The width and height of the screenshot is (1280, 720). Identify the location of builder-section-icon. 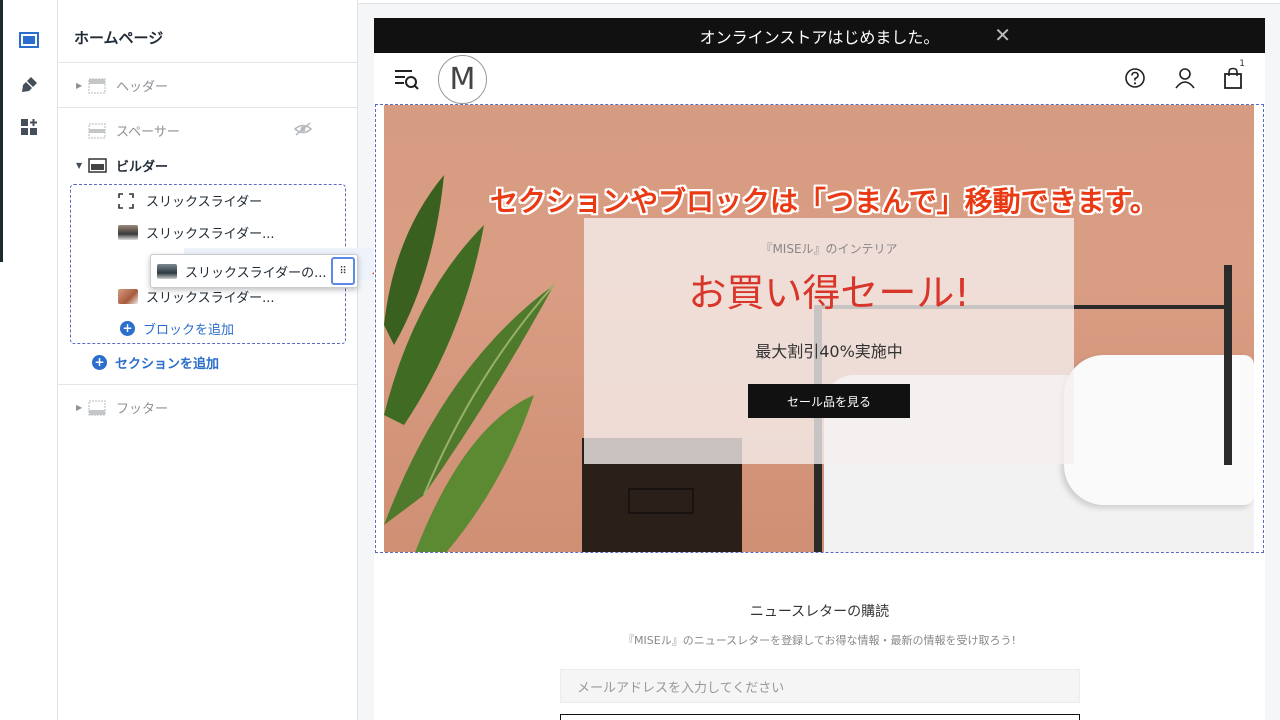
(97, 165).